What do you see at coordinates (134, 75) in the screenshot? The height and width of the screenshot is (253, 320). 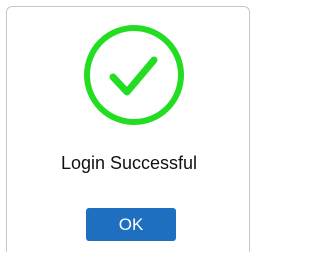 I see `checkmark-circle-icon` at bounding box center [134, 75].